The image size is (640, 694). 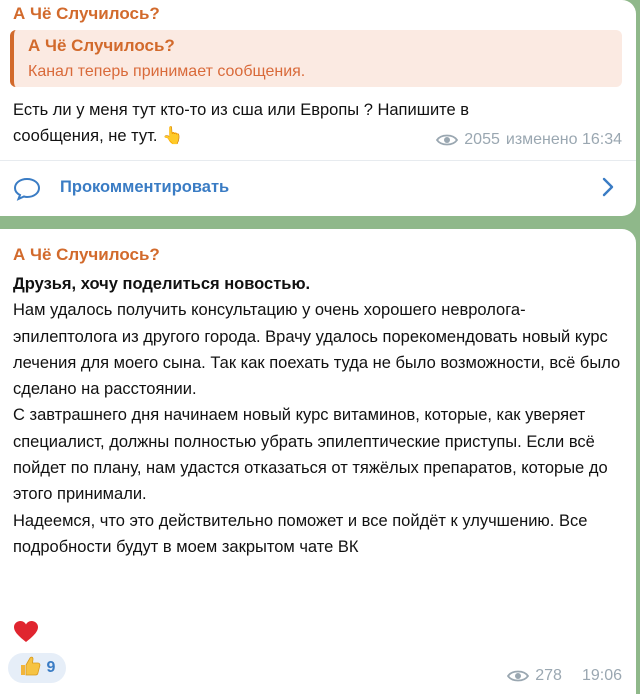 I want to click on message-meta: 2055 изменено 16:34, so click(x=529, y=140).